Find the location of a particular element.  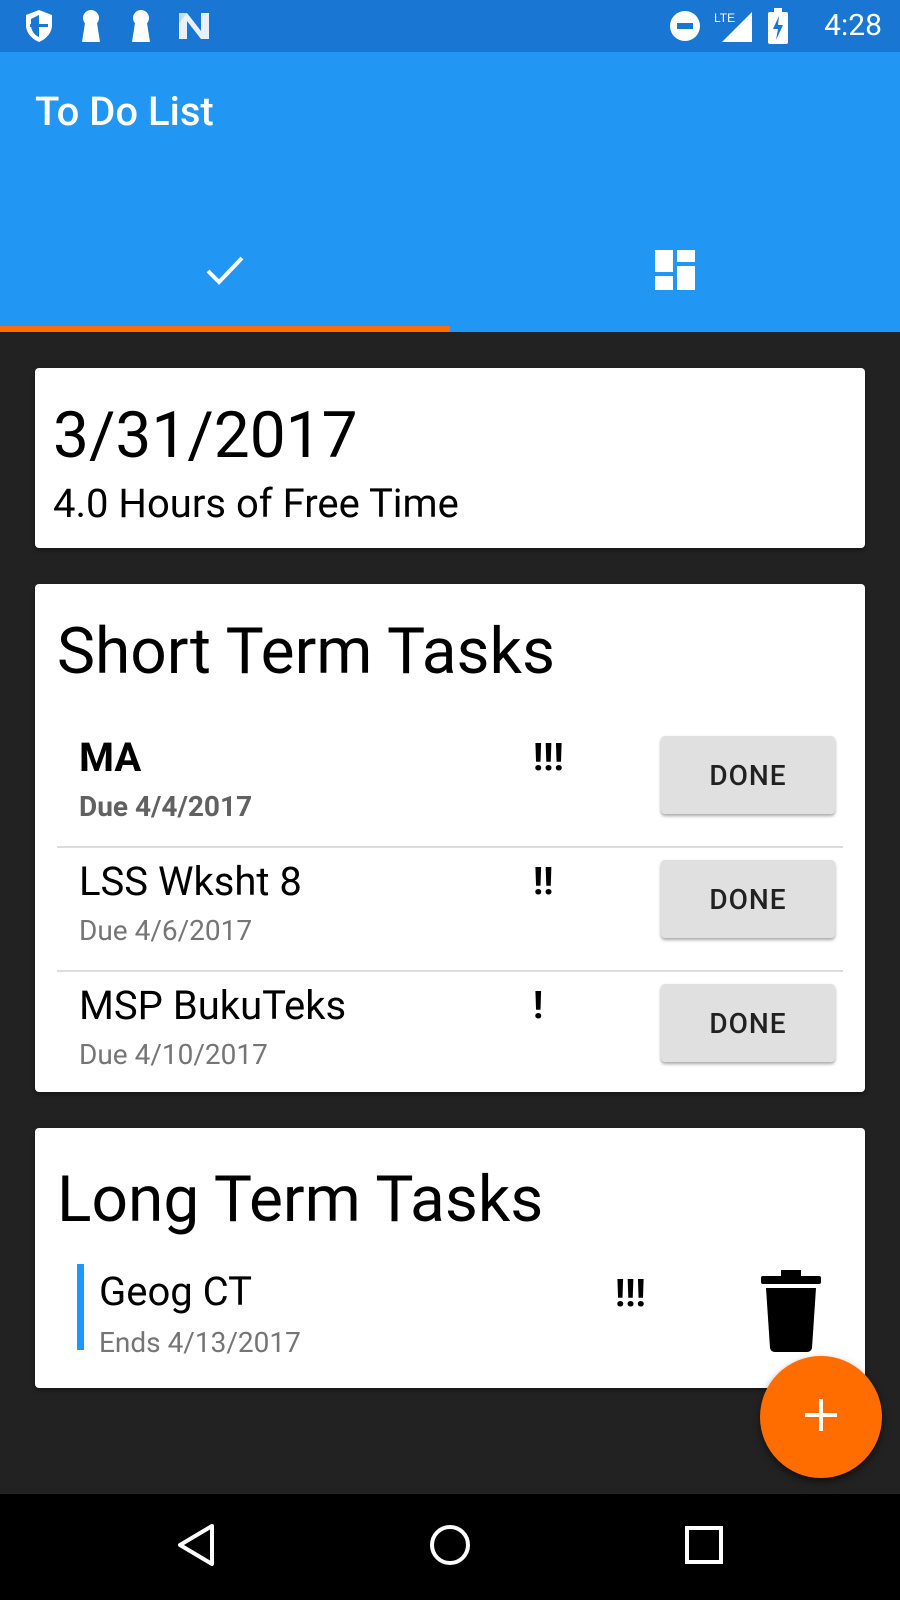

n-icon is located at coordinates (194, 26).